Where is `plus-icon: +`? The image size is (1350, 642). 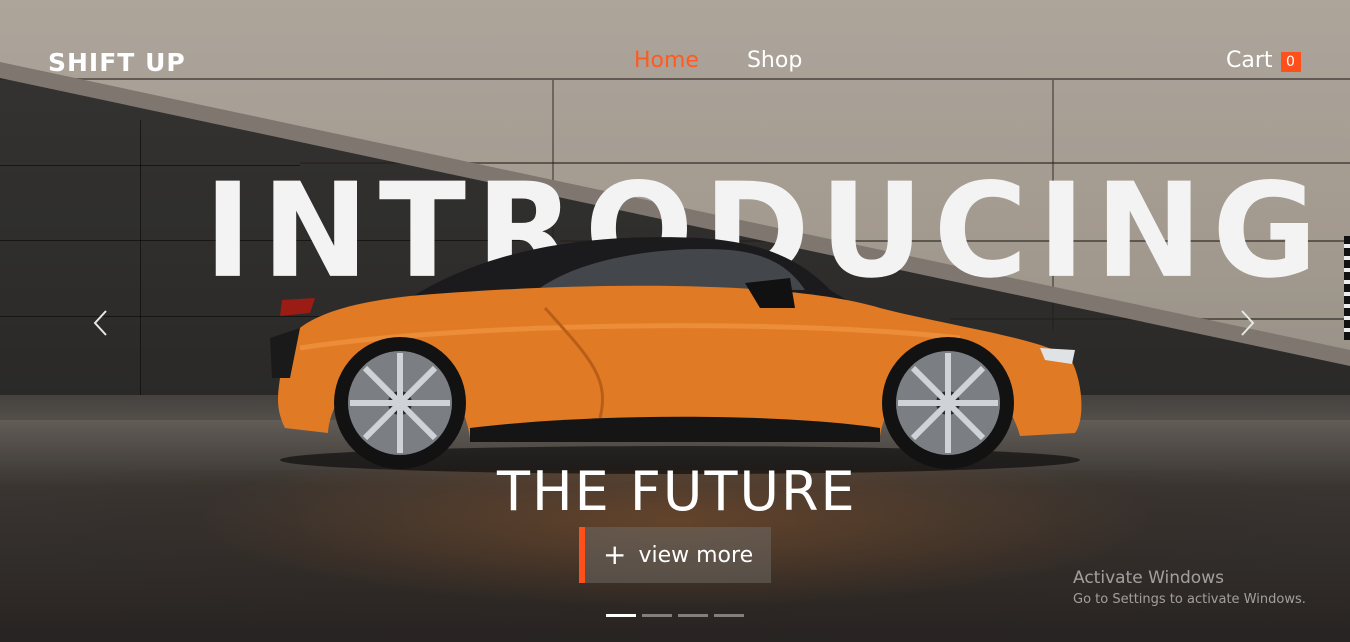 plus-icon: + is located at coordinates (615, 554).